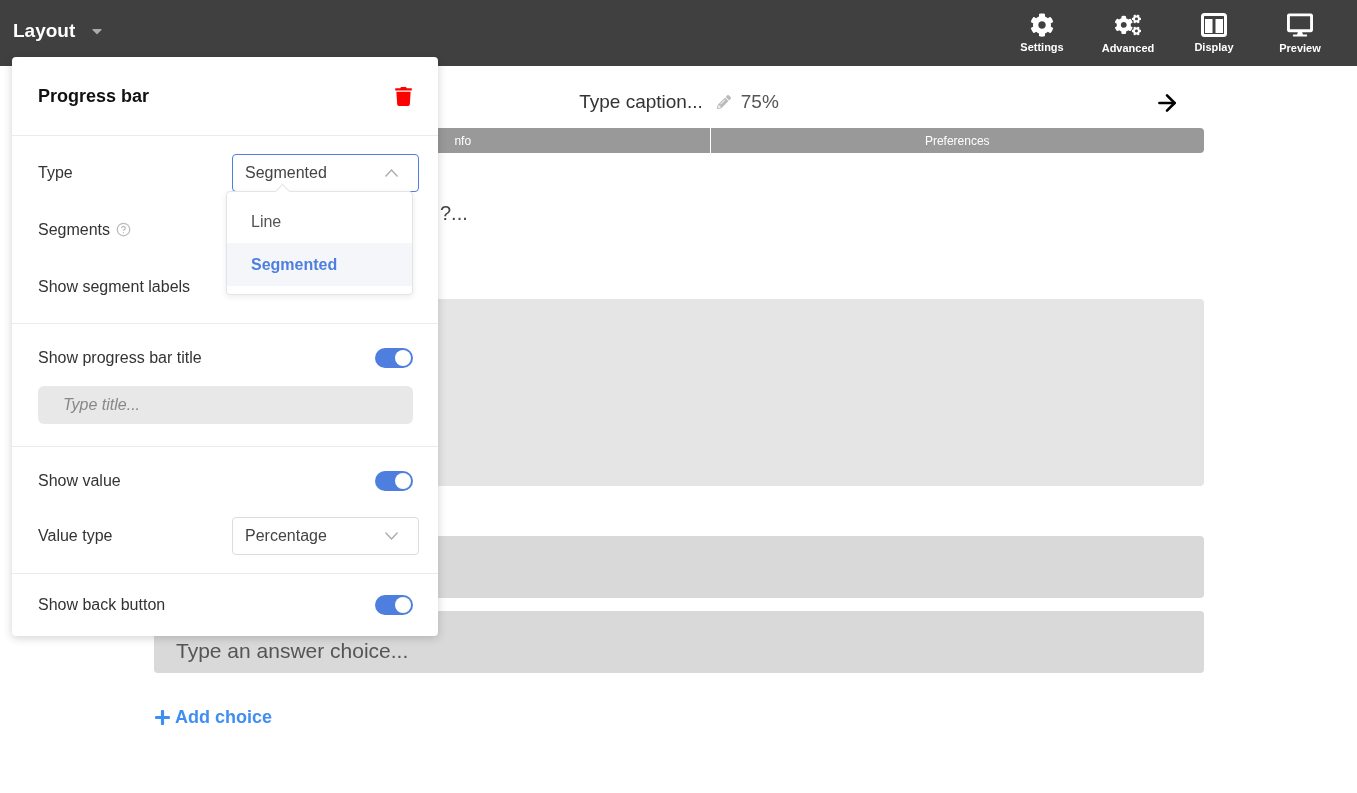 Image resolution: width=1357 pixels, height=793 pixels. Describe the element at coordinates (120, 358) in the screenshot. I see `field-label: Show progress bar title` at that location.